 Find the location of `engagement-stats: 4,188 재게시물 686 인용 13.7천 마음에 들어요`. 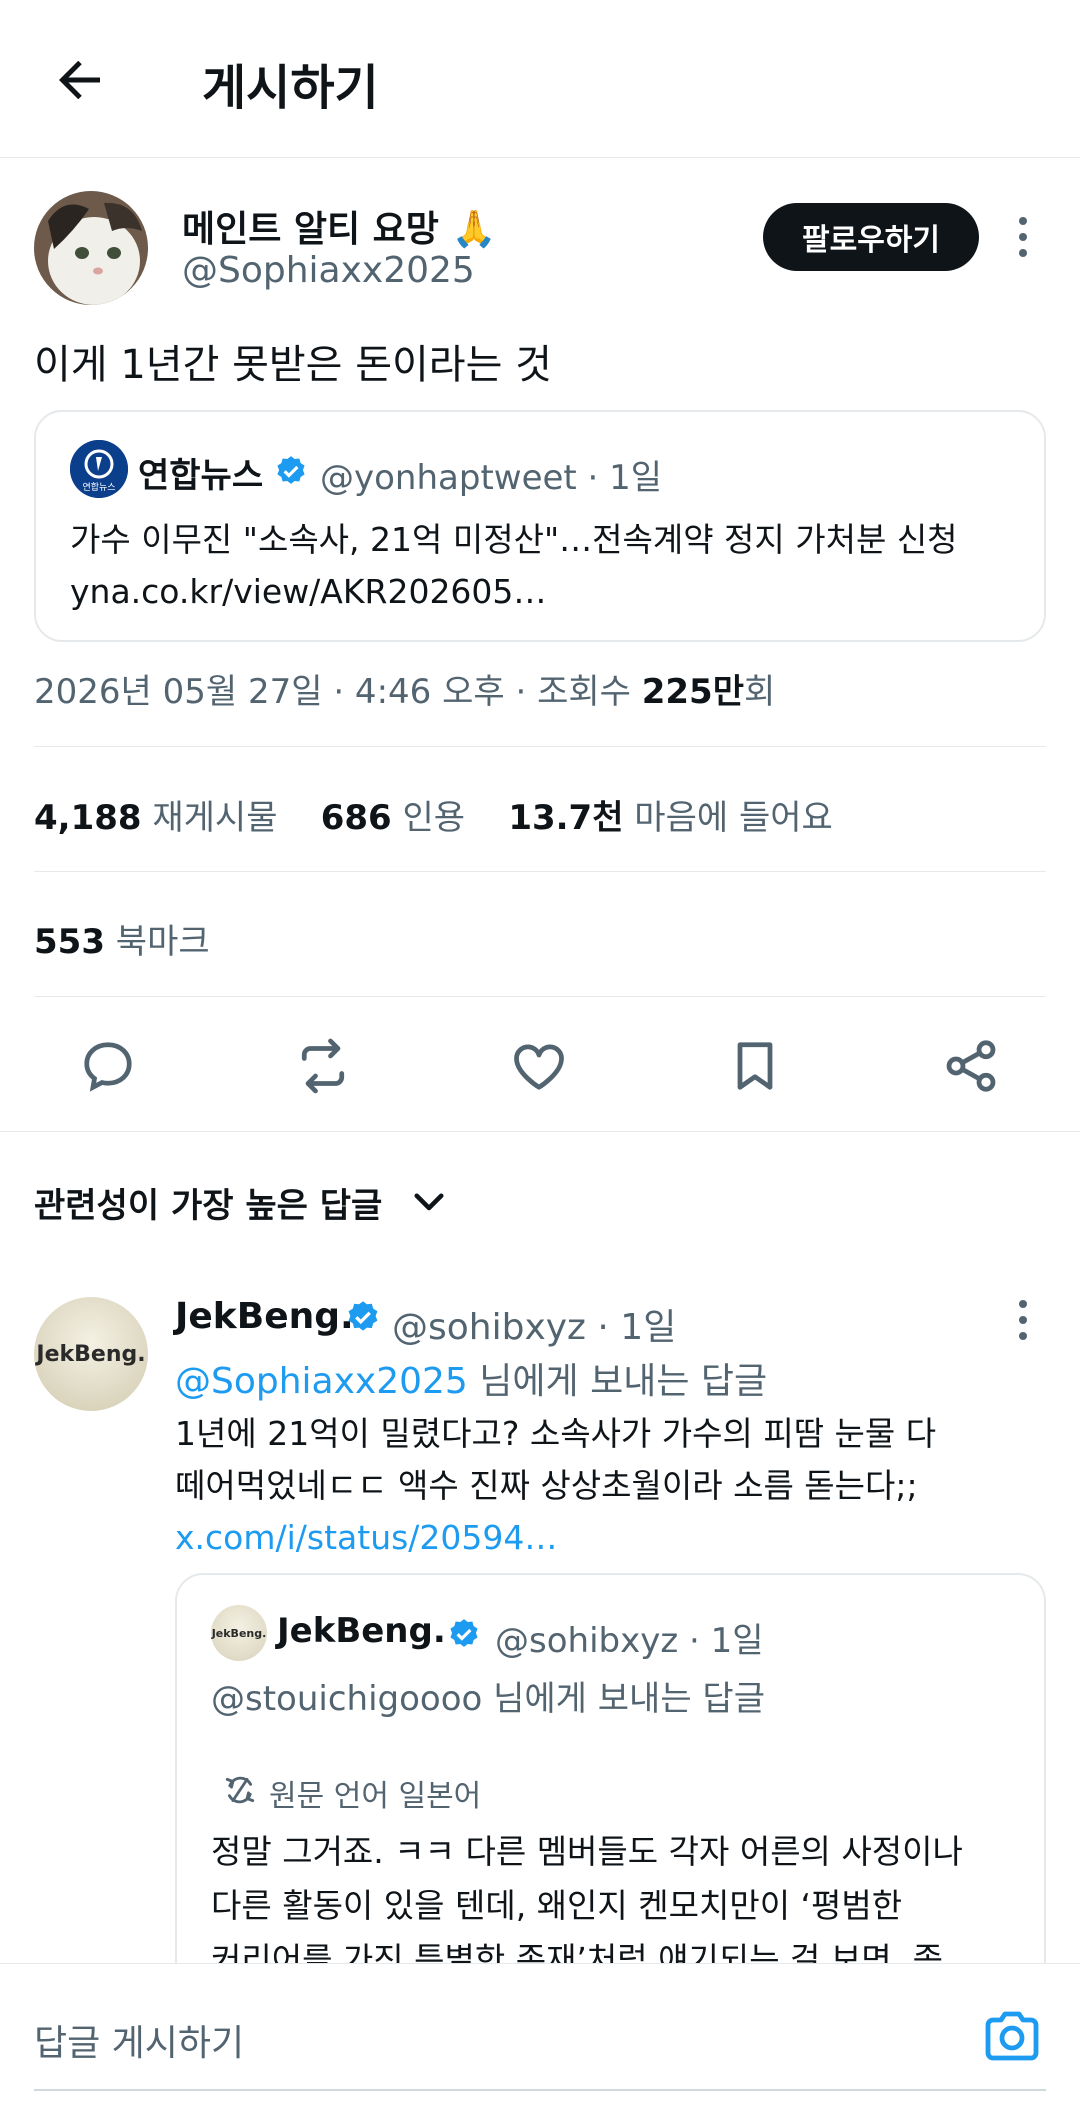

engagement-stats: 4,188 재게시물 686 인용 13.7천 마음에 들어요 is located at coordinates (433, 814).